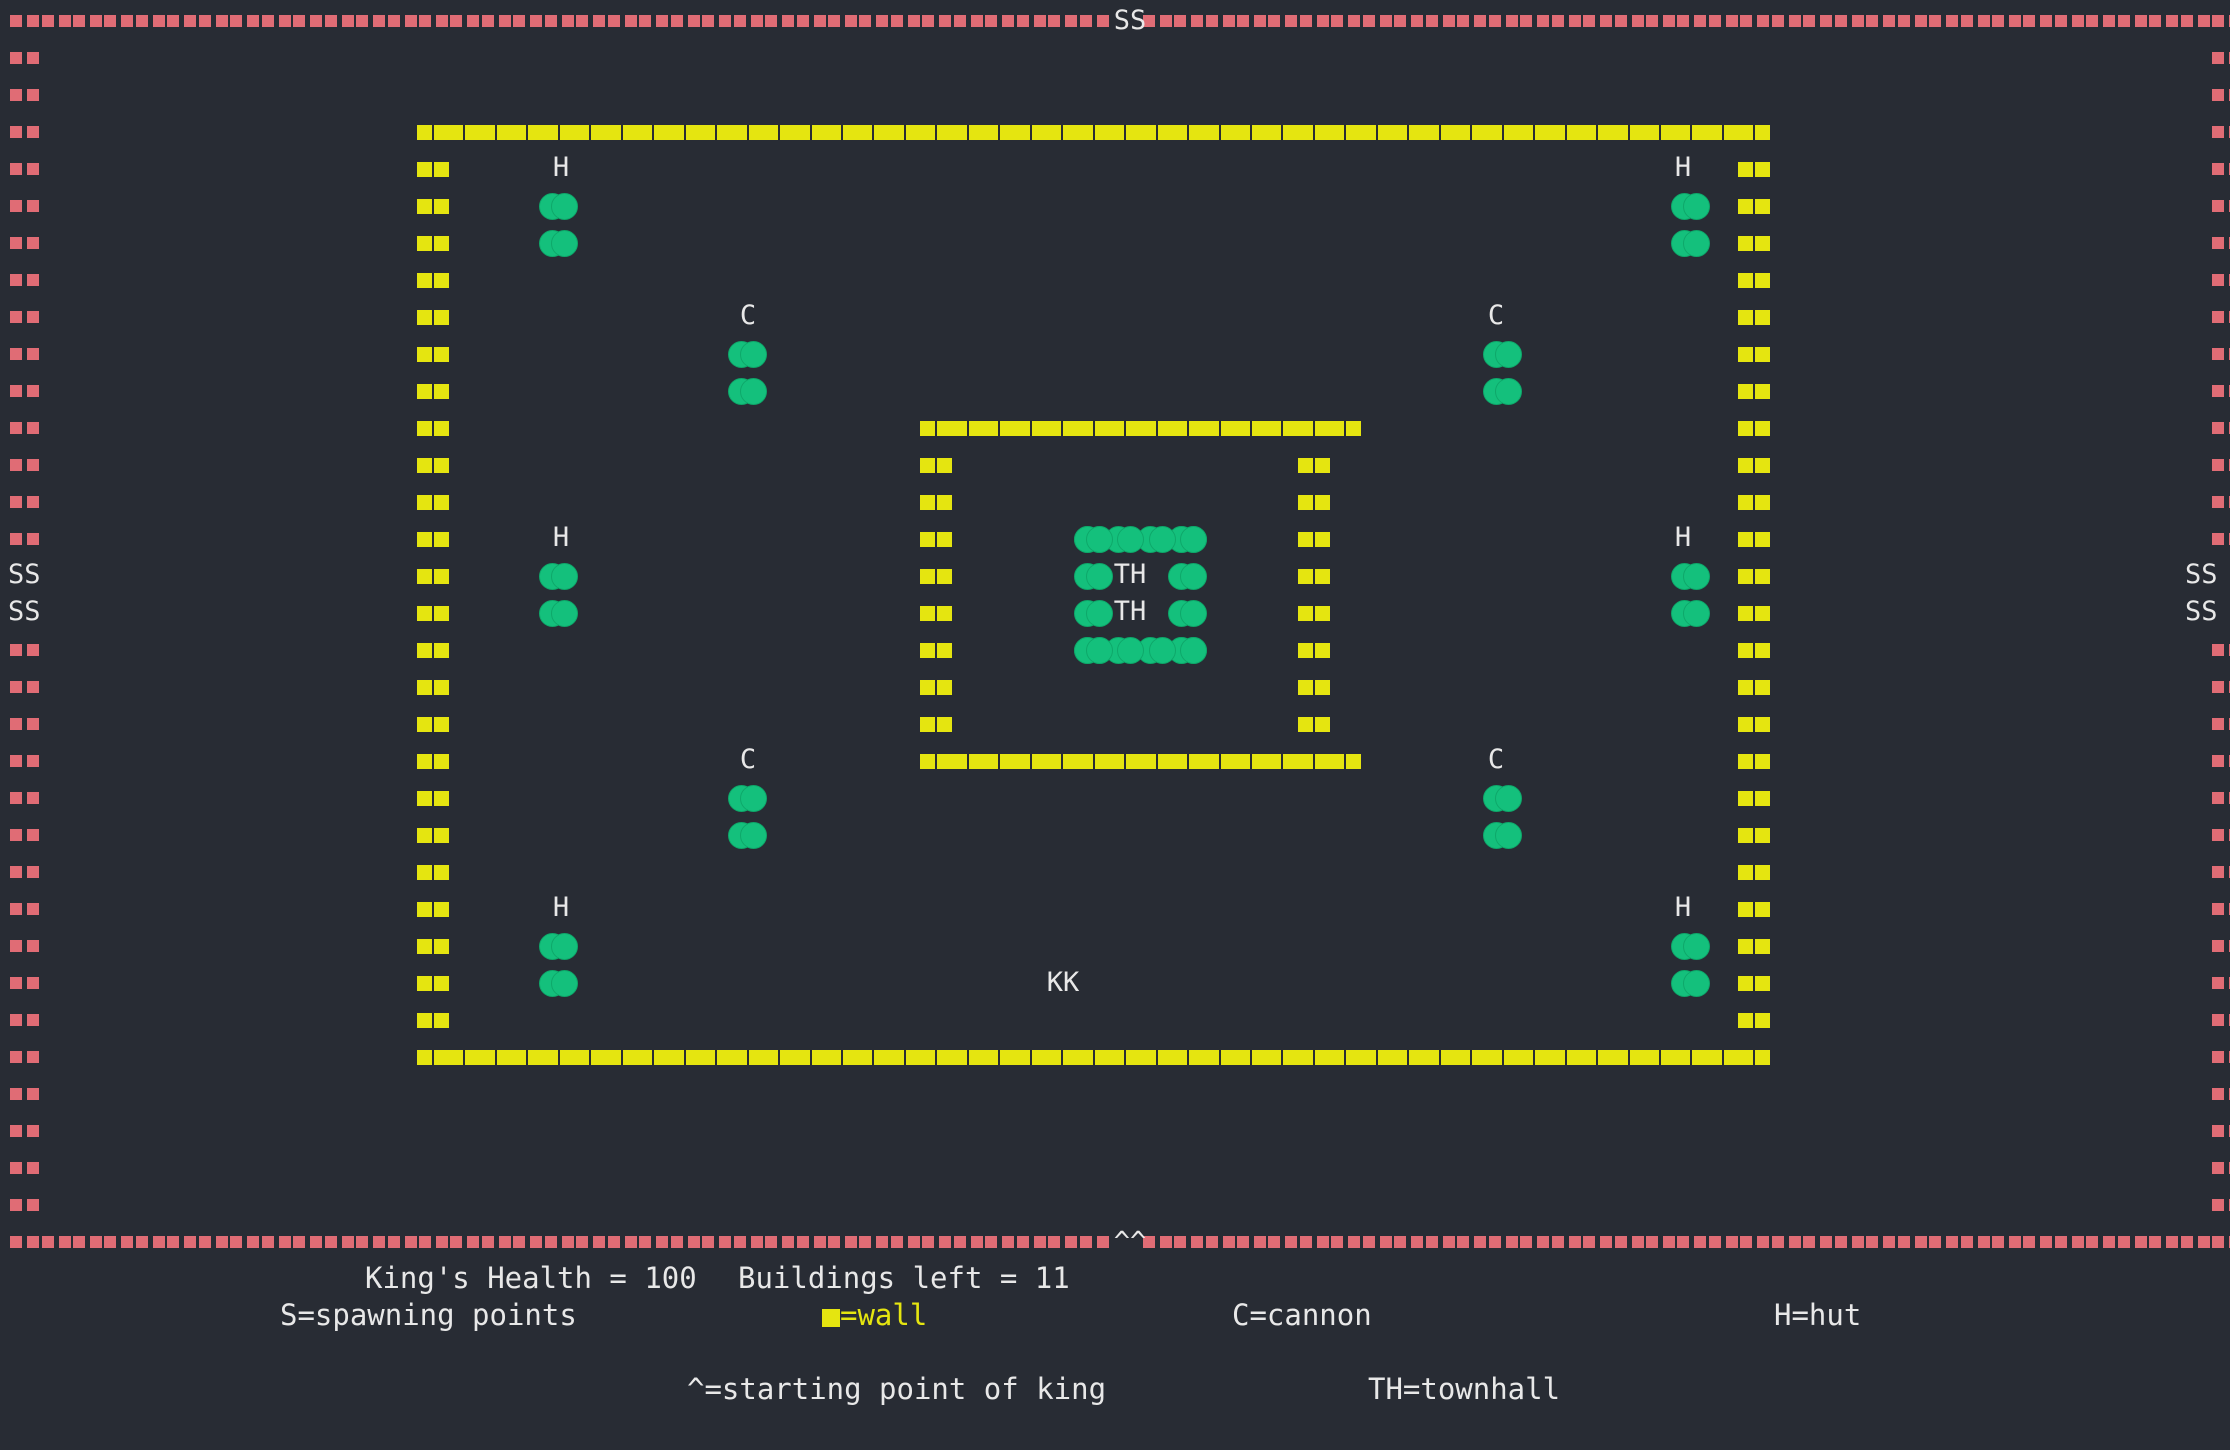 This screenshot has width=2230, height=1450. I want to click on legend-hut: H=hut, so click(1818, 1315).